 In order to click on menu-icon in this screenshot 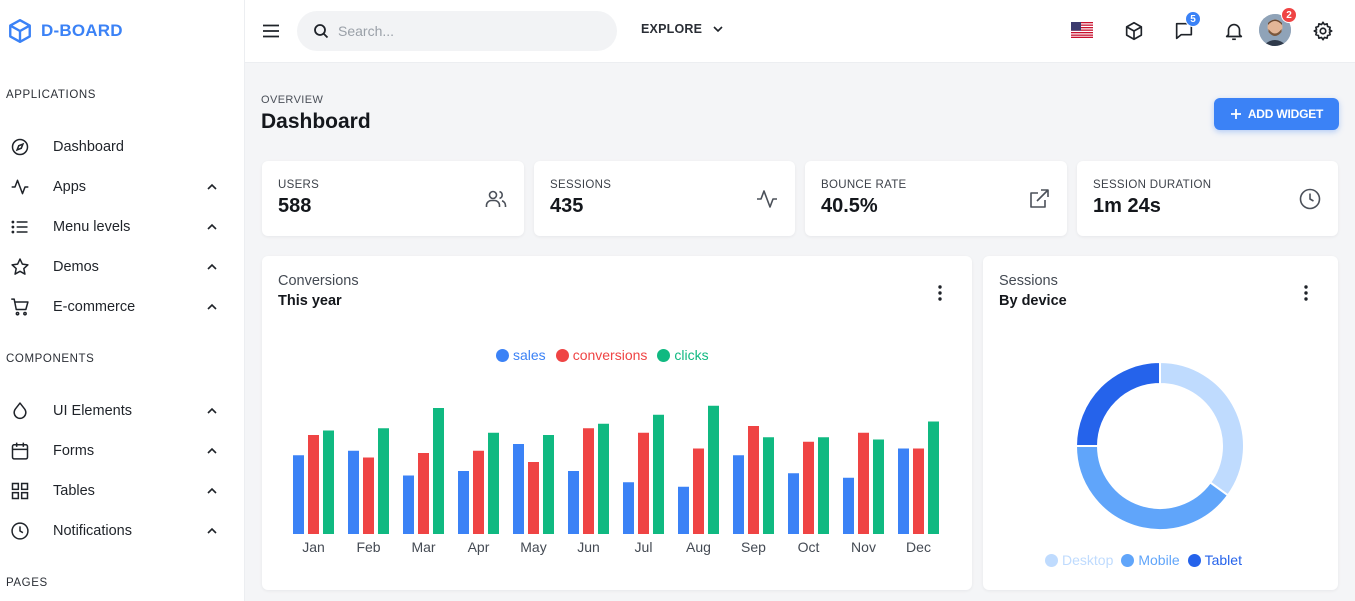, I will do `click(271, 31)`.